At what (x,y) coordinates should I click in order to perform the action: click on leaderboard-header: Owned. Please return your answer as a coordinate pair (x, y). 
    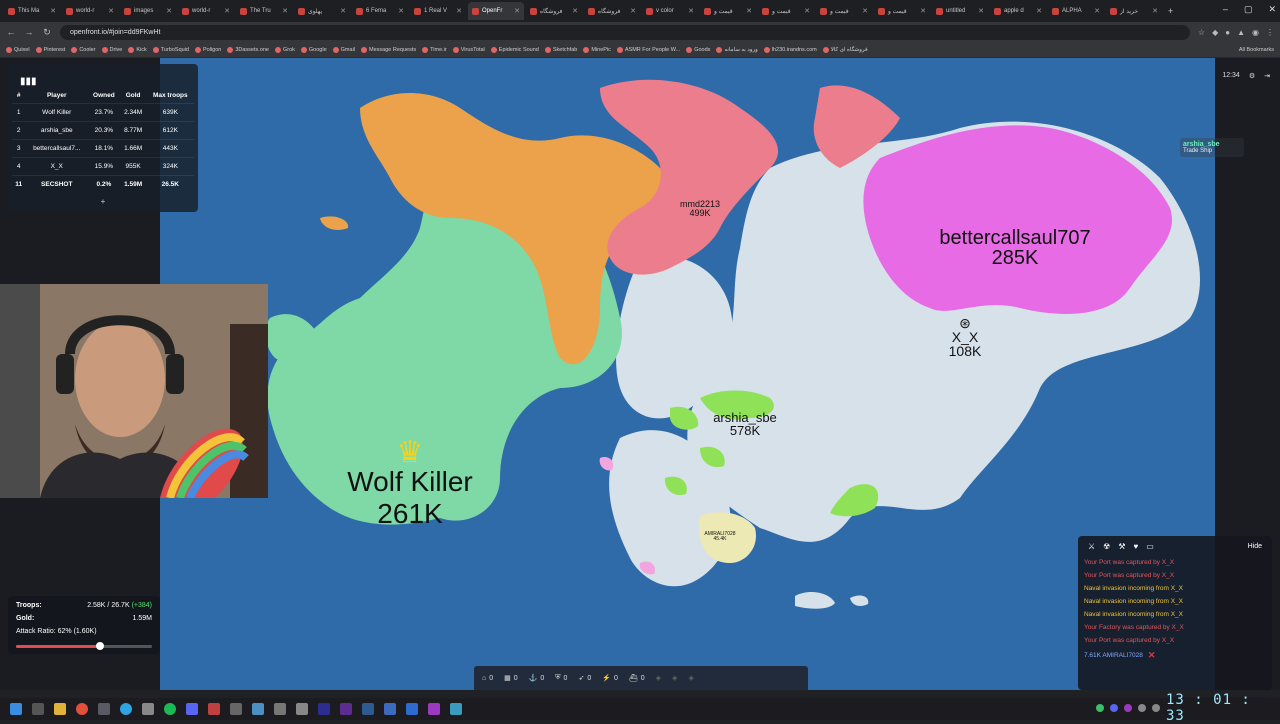
    Looking at the image, I should click on (103, 96).